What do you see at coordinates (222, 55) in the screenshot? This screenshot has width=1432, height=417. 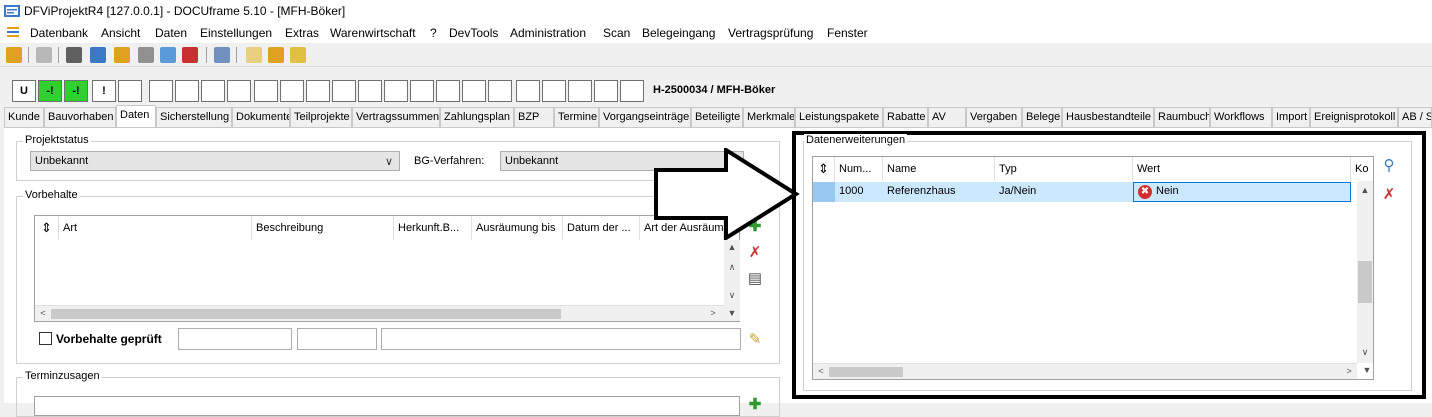 I see `phone-icon` at bounding box center [222, 55].